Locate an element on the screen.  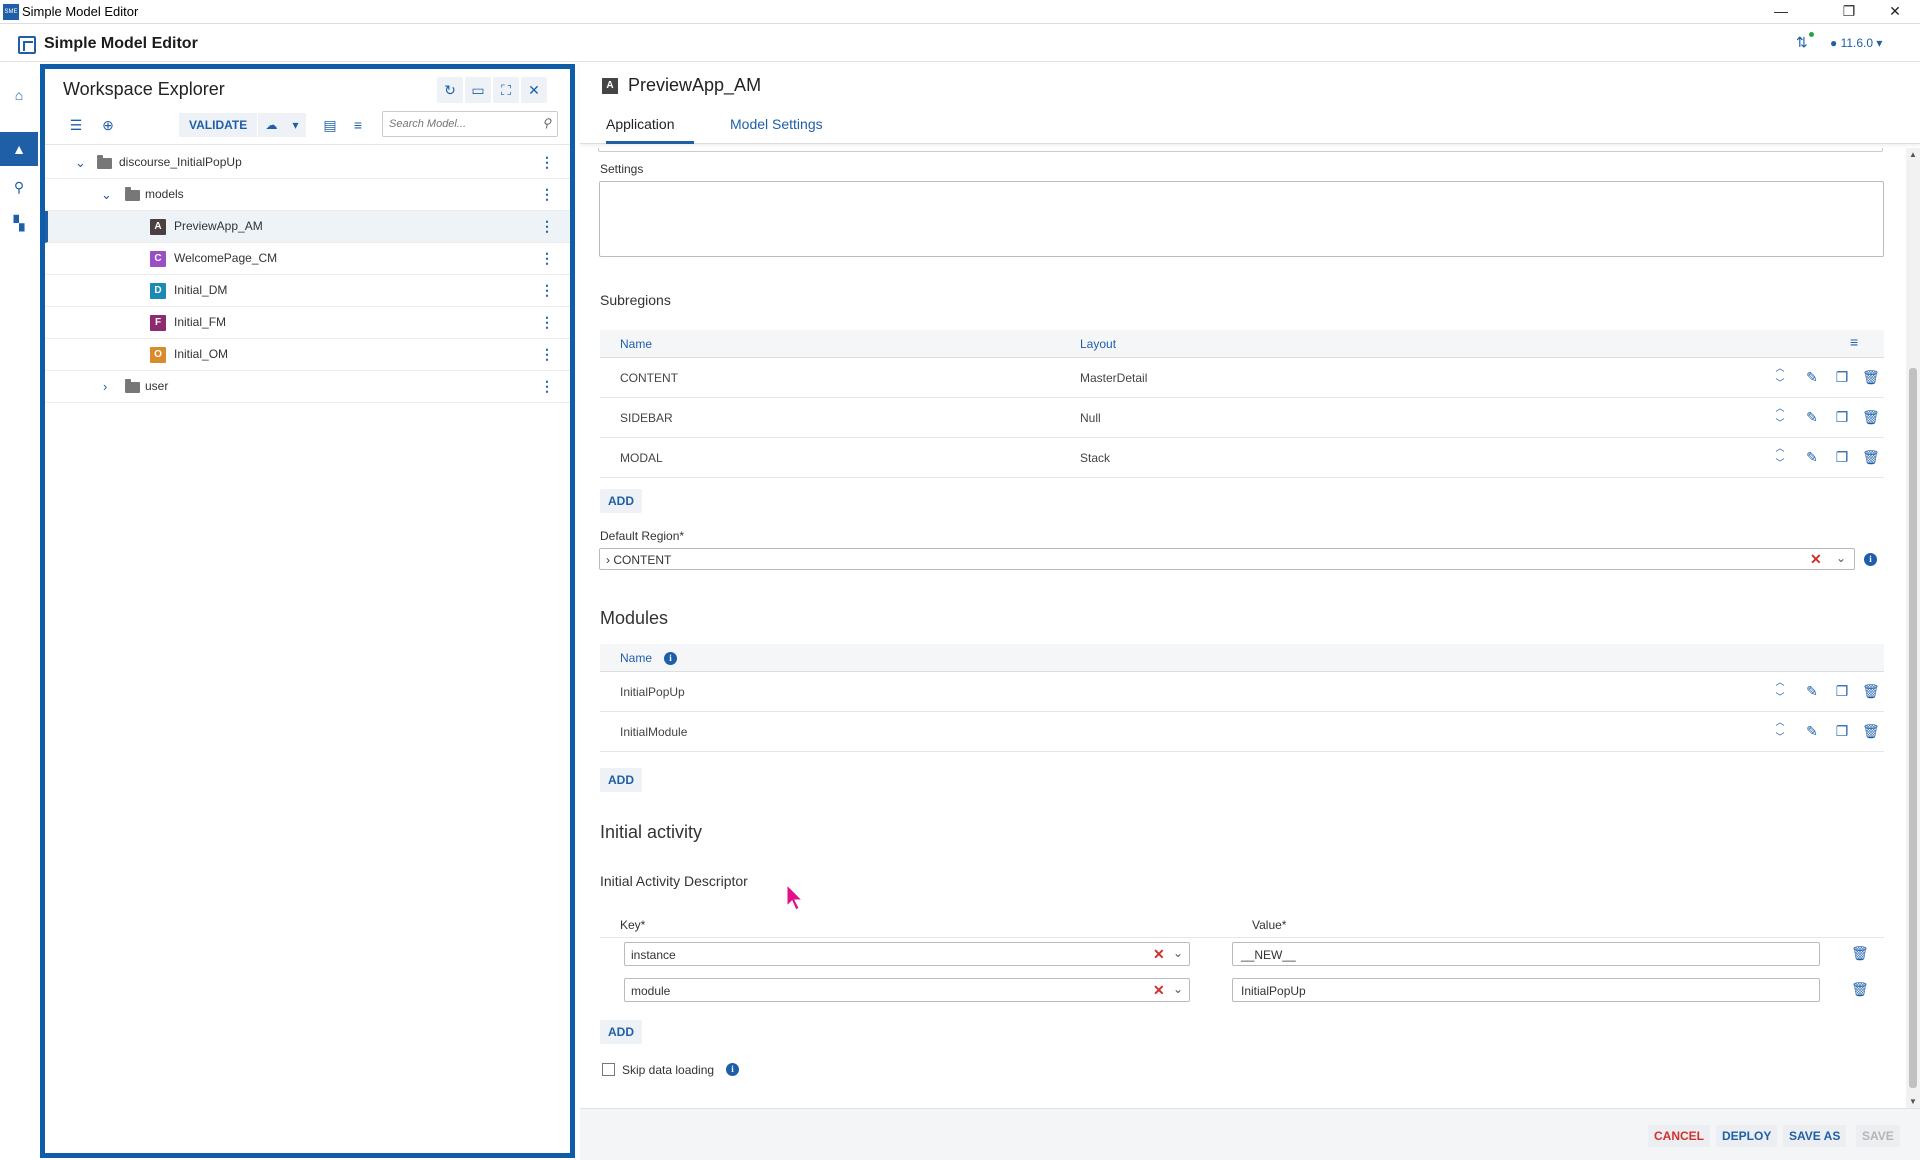
close-panel-icon: ✕ is located at coordinates (534, 90).